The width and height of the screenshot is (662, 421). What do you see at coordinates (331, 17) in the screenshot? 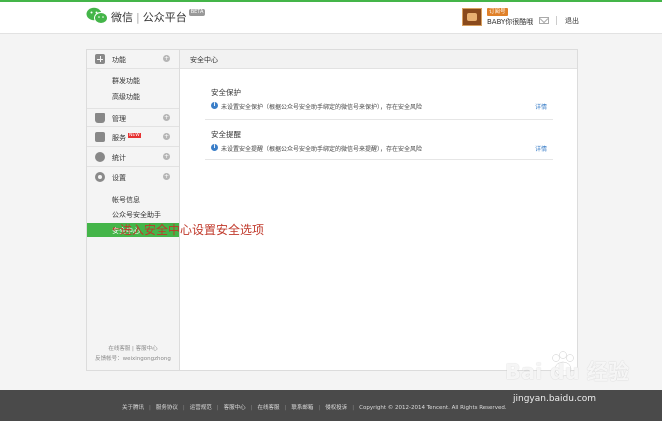
I see `top-bar: 微信 | 公众平台 BETA 订阅号 BABY你很酷哦 退出` at bounding box center [331, 17].